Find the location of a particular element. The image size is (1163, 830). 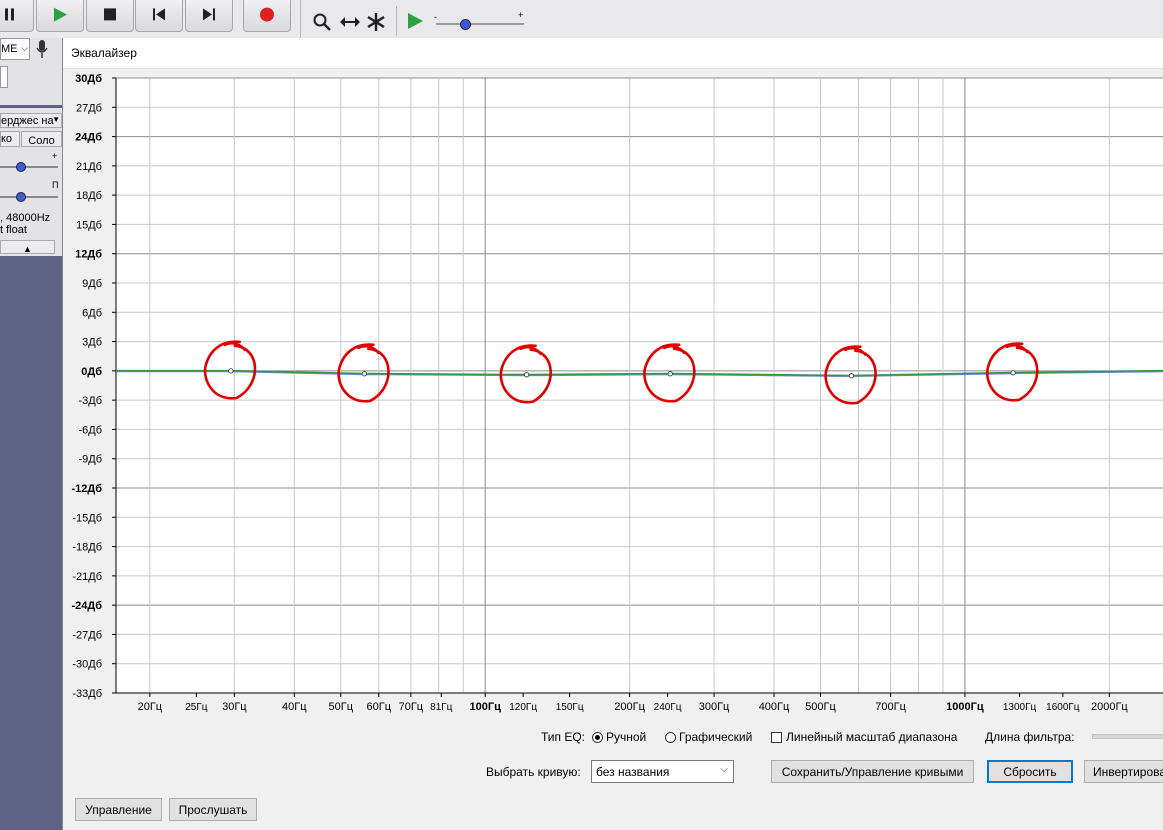

dialog-title: Эквалайзер is located at coordinates (104, 53).